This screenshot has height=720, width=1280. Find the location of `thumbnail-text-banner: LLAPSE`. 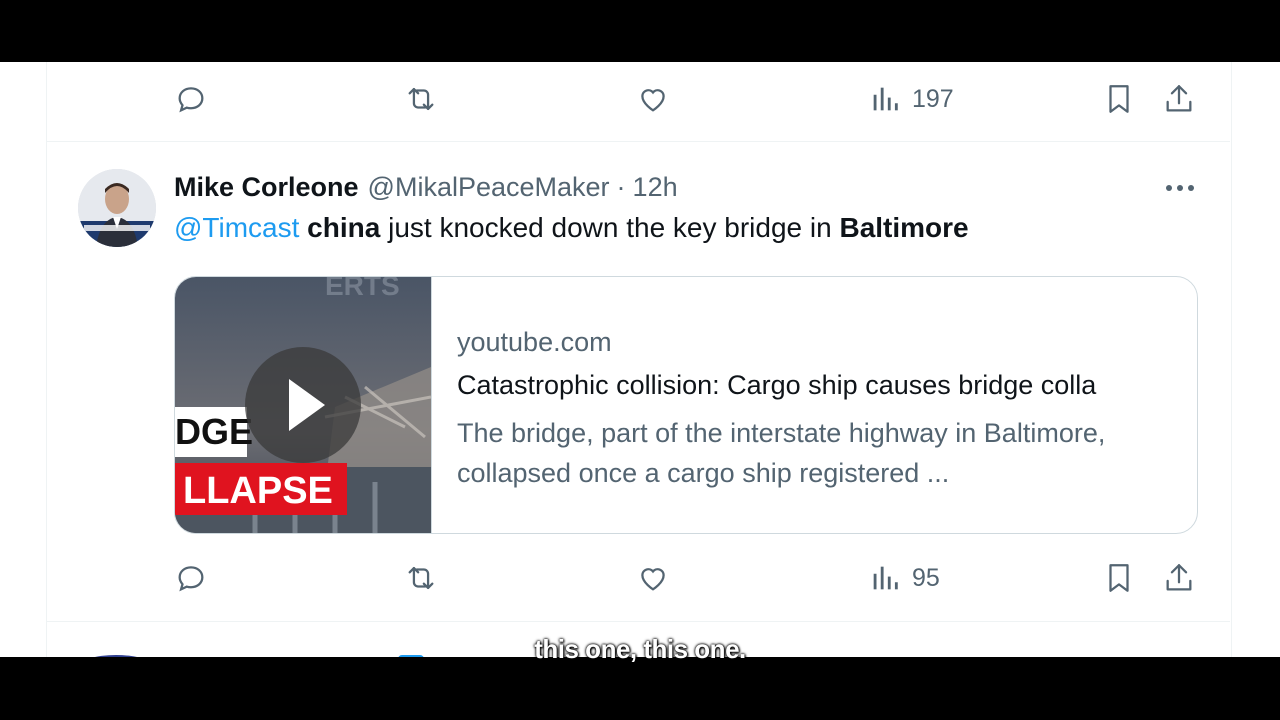

thumbnail-text-banner: LLAPSE is located at coordinates (258, 491).